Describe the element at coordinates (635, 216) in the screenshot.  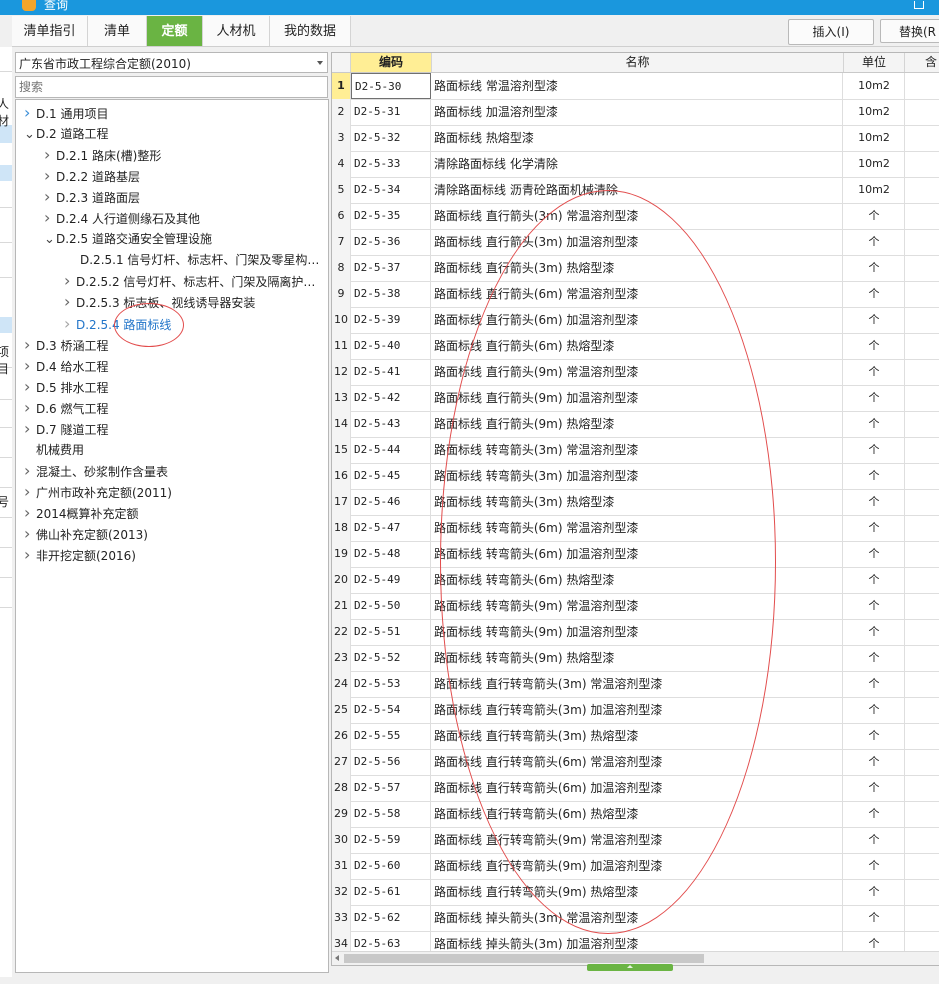
I see `table-row: 6 D2-5-35 路面标线 直行箭头(3m) 常温溶剂型漆个` at that location.